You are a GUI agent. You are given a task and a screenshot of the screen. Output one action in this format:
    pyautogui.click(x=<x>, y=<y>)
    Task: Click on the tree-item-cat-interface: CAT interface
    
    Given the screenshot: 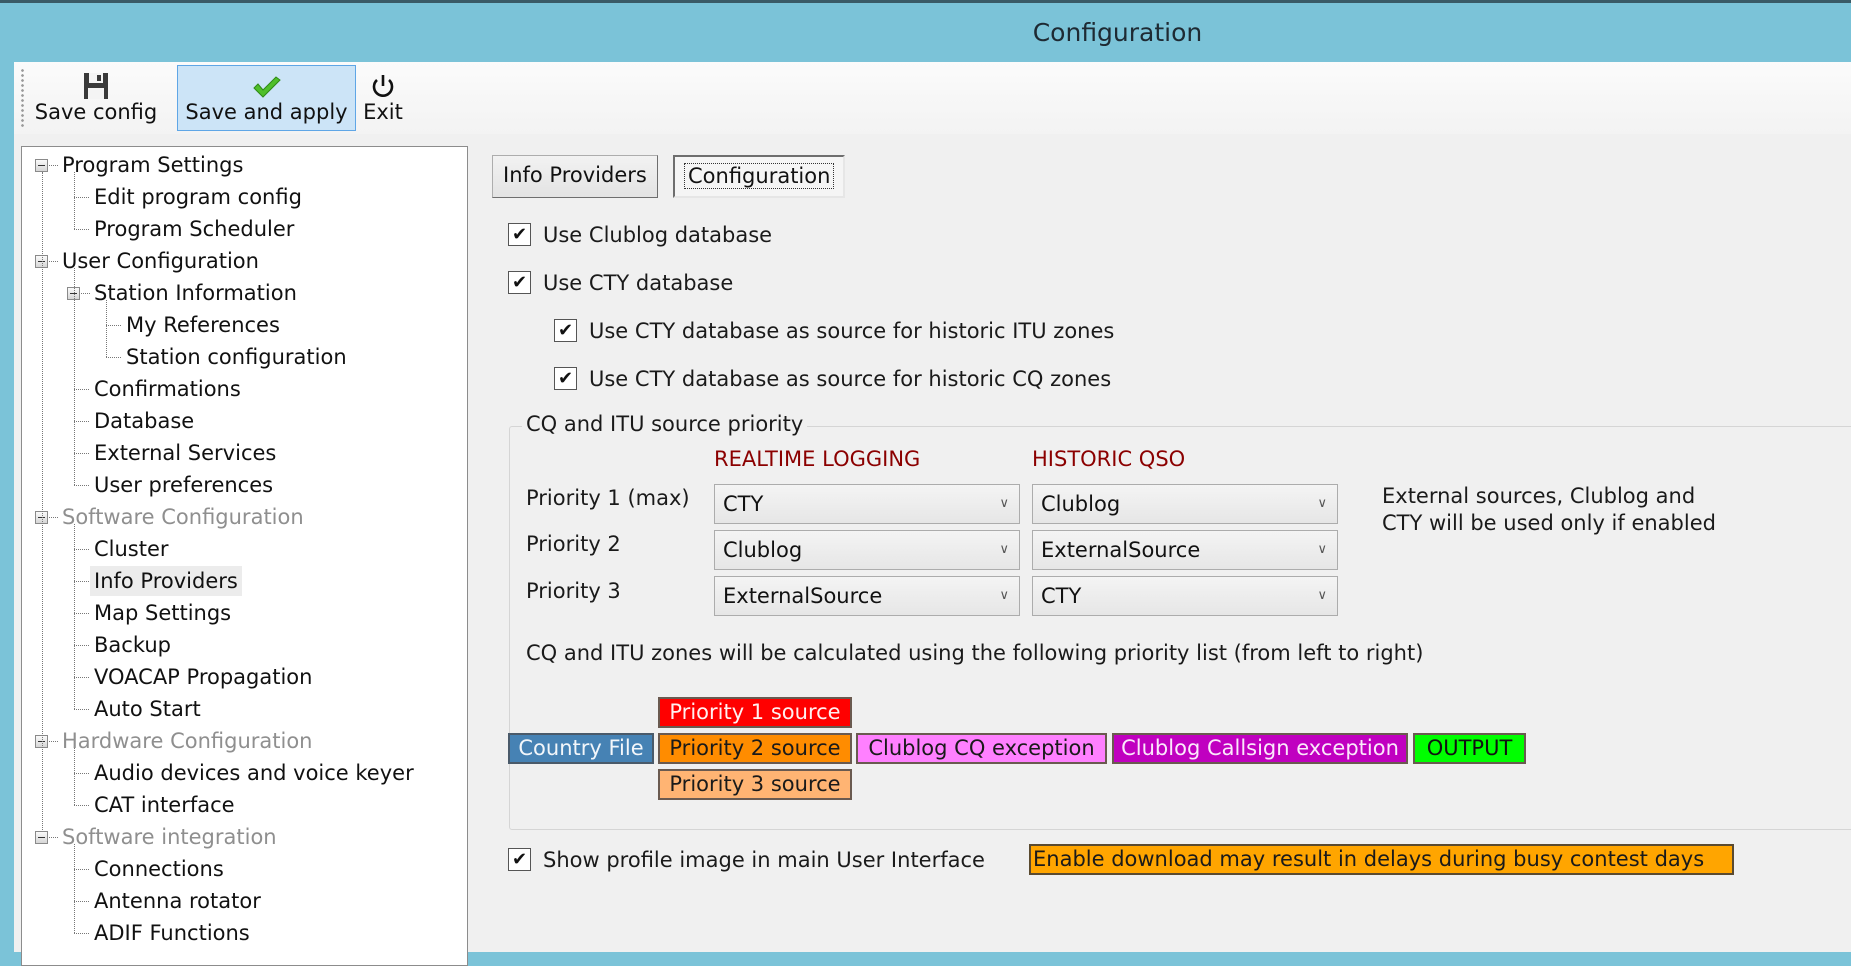 What is the action you would take?
    pyautogui.click(x=164, y=805)
    